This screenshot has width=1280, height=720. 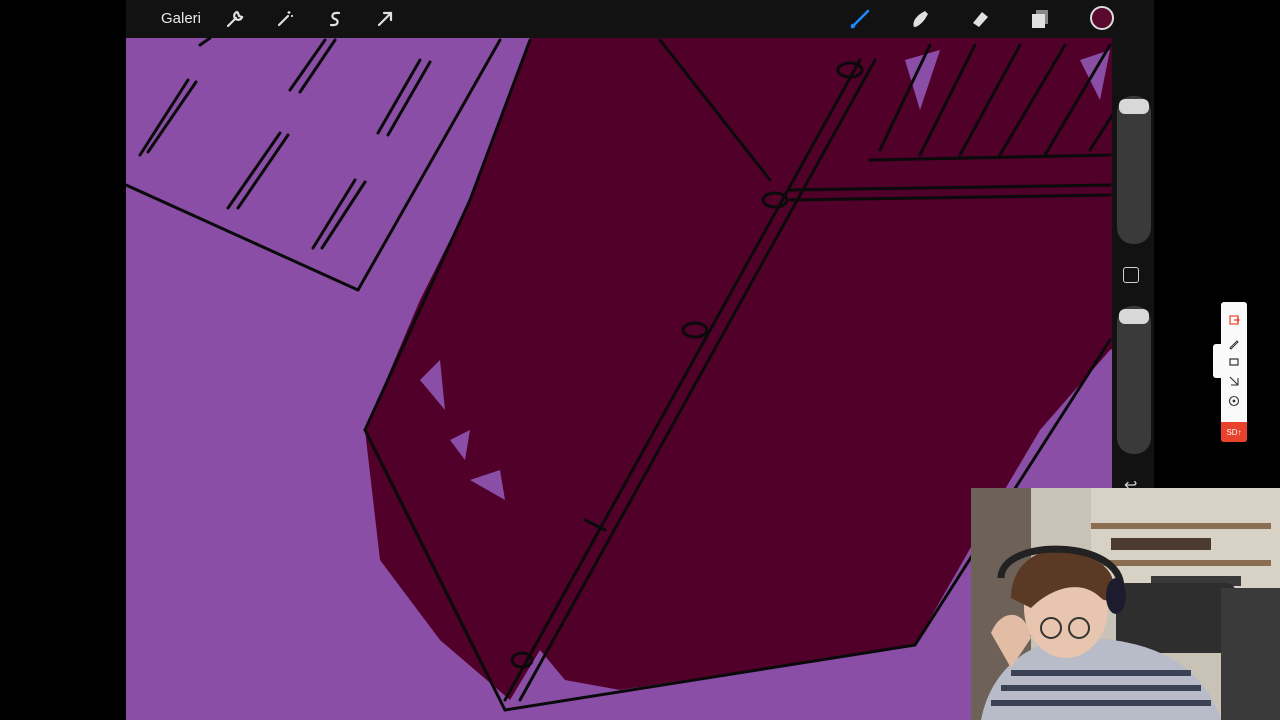 What do you see at coordinates (920, 19) in the screenshot?
I see `smudge-icon` at bounding box center [920, 19].